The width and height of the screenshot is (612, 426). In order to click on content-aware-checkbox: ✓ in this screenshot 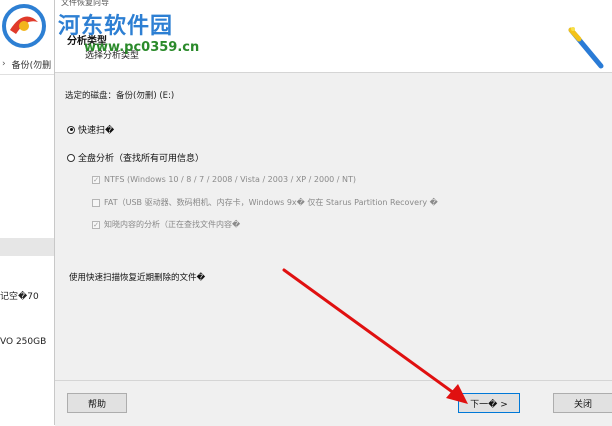, I will do `click(96, 224)`.